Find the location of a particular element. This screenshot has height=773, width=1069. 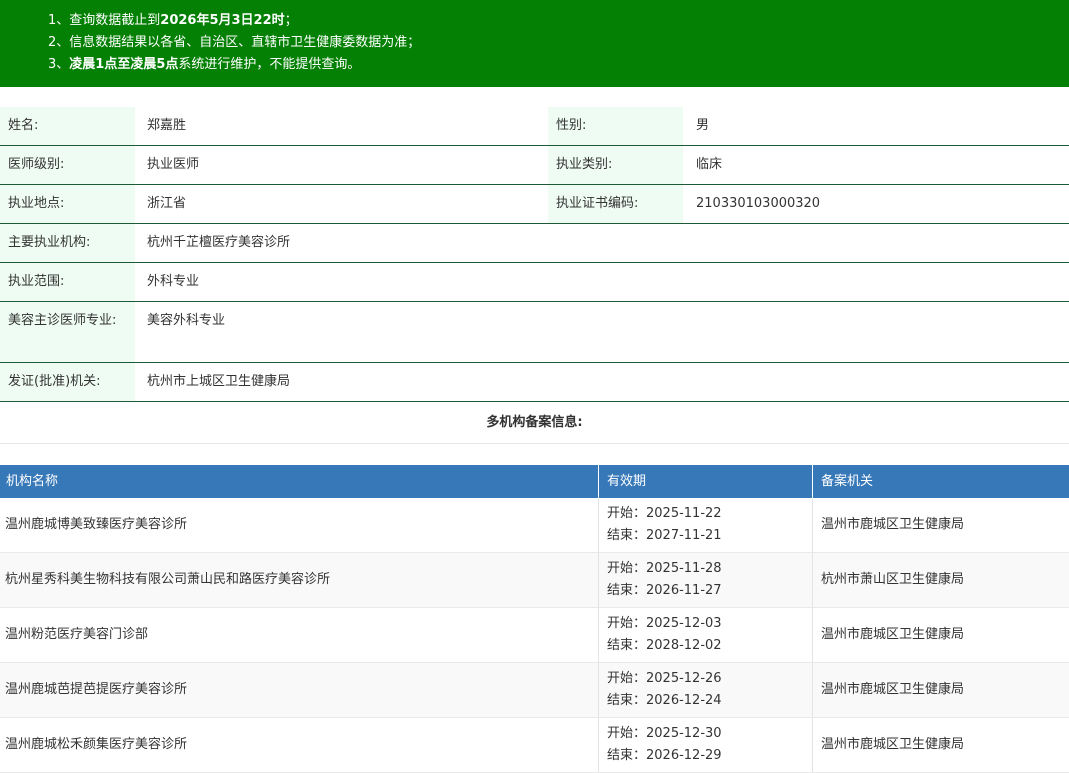

start-date: 开始：2025-11-28 is located at coordinates (664, 568).